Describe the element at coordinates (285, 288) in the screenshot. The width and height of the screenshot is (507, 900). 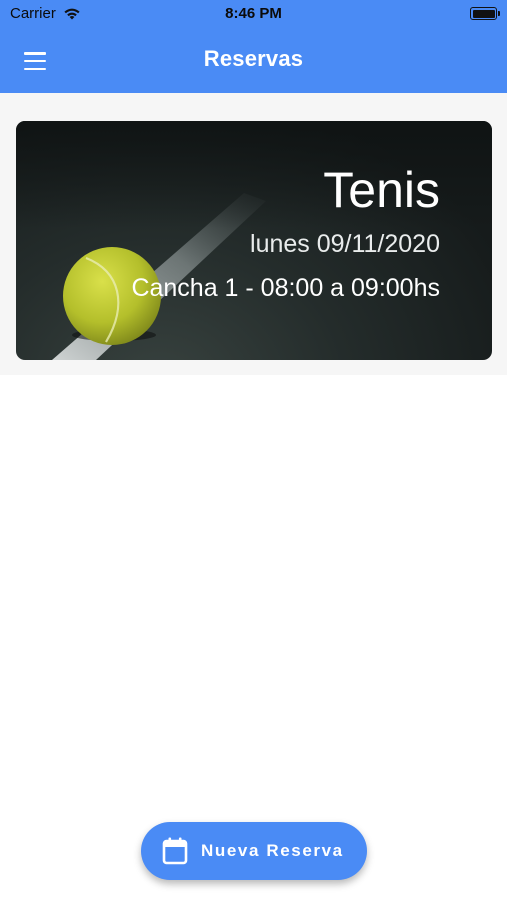
I see `reservation-court-time: Cancha 1 - 08:00 a 09:00hs` at that location.